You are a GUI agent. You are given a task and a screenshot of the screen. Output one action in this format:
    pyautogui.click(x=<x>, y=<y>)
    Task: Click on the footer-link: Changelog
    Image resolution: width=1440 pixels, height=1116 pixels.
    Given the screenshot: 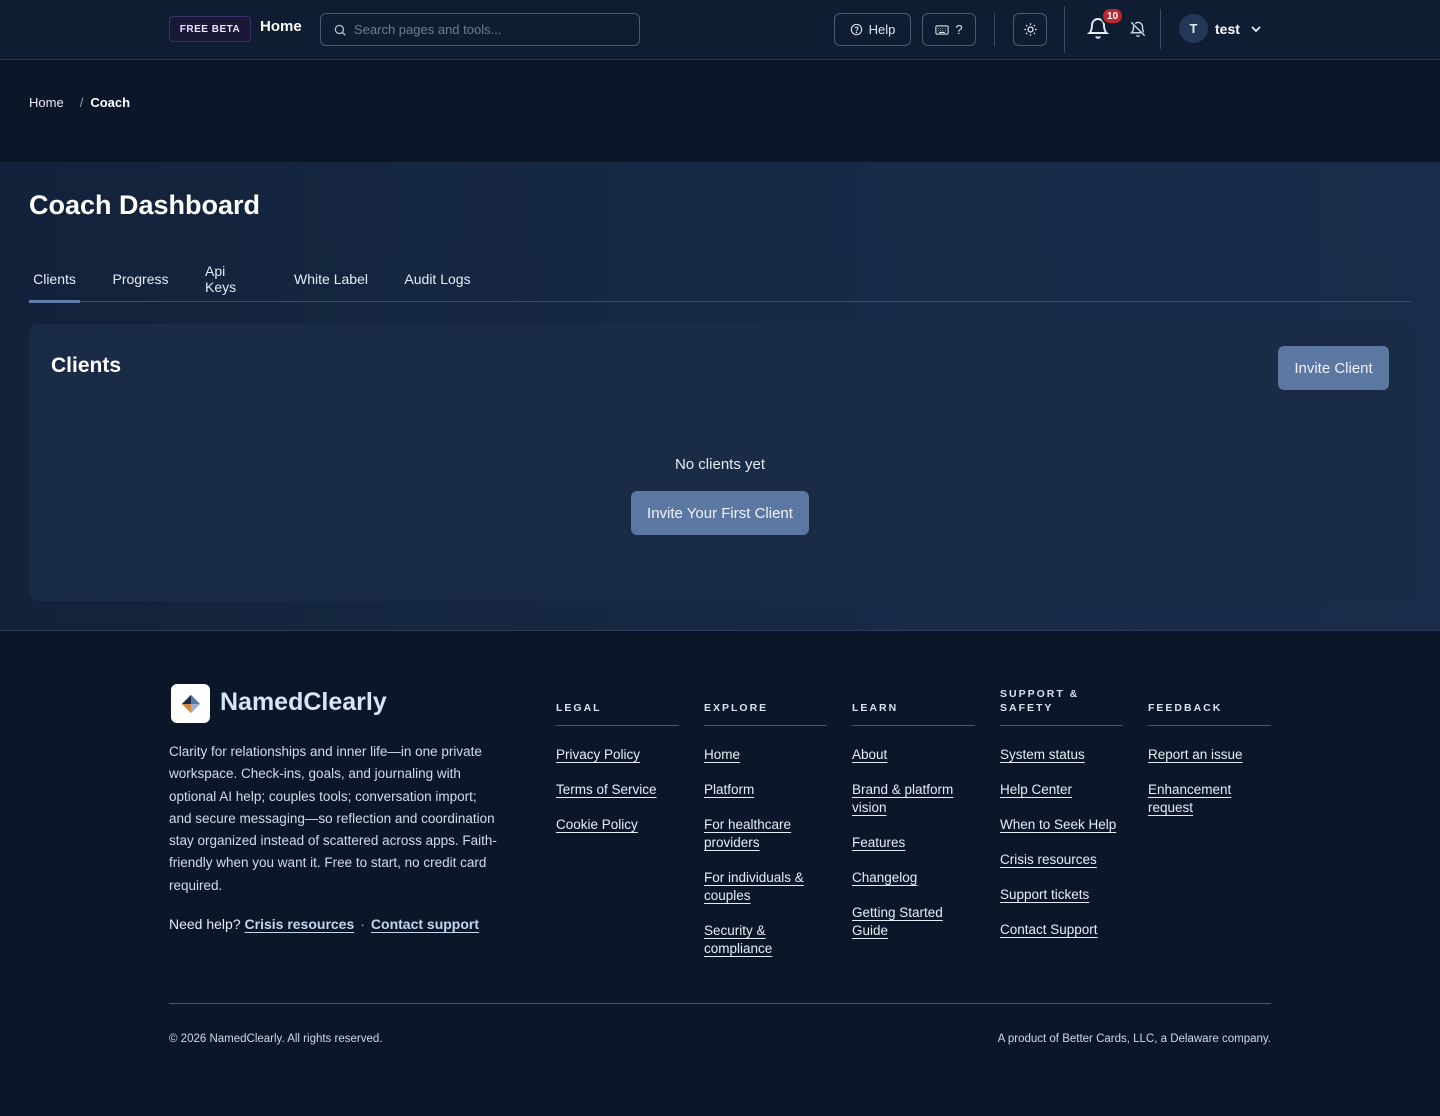 What is the action you would take?
    pyautogui.click(x=884, y=877)
    